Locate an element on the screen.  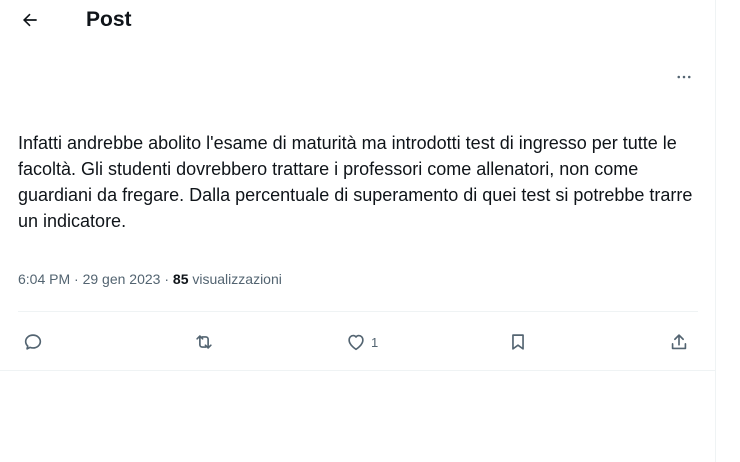
reply-icon is located at coordinates (33, 342).